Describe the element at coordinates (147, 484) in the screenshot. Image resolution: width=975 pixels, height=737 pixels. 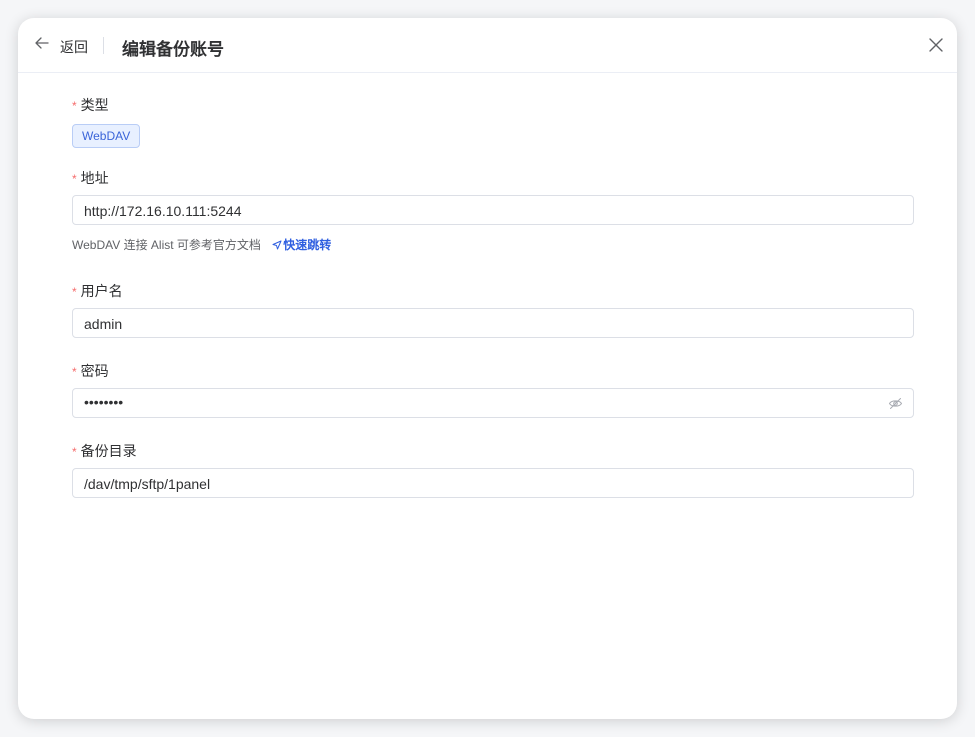
I see `backup-dir-value: /dav/tmp/sftp/1panel` at that location.